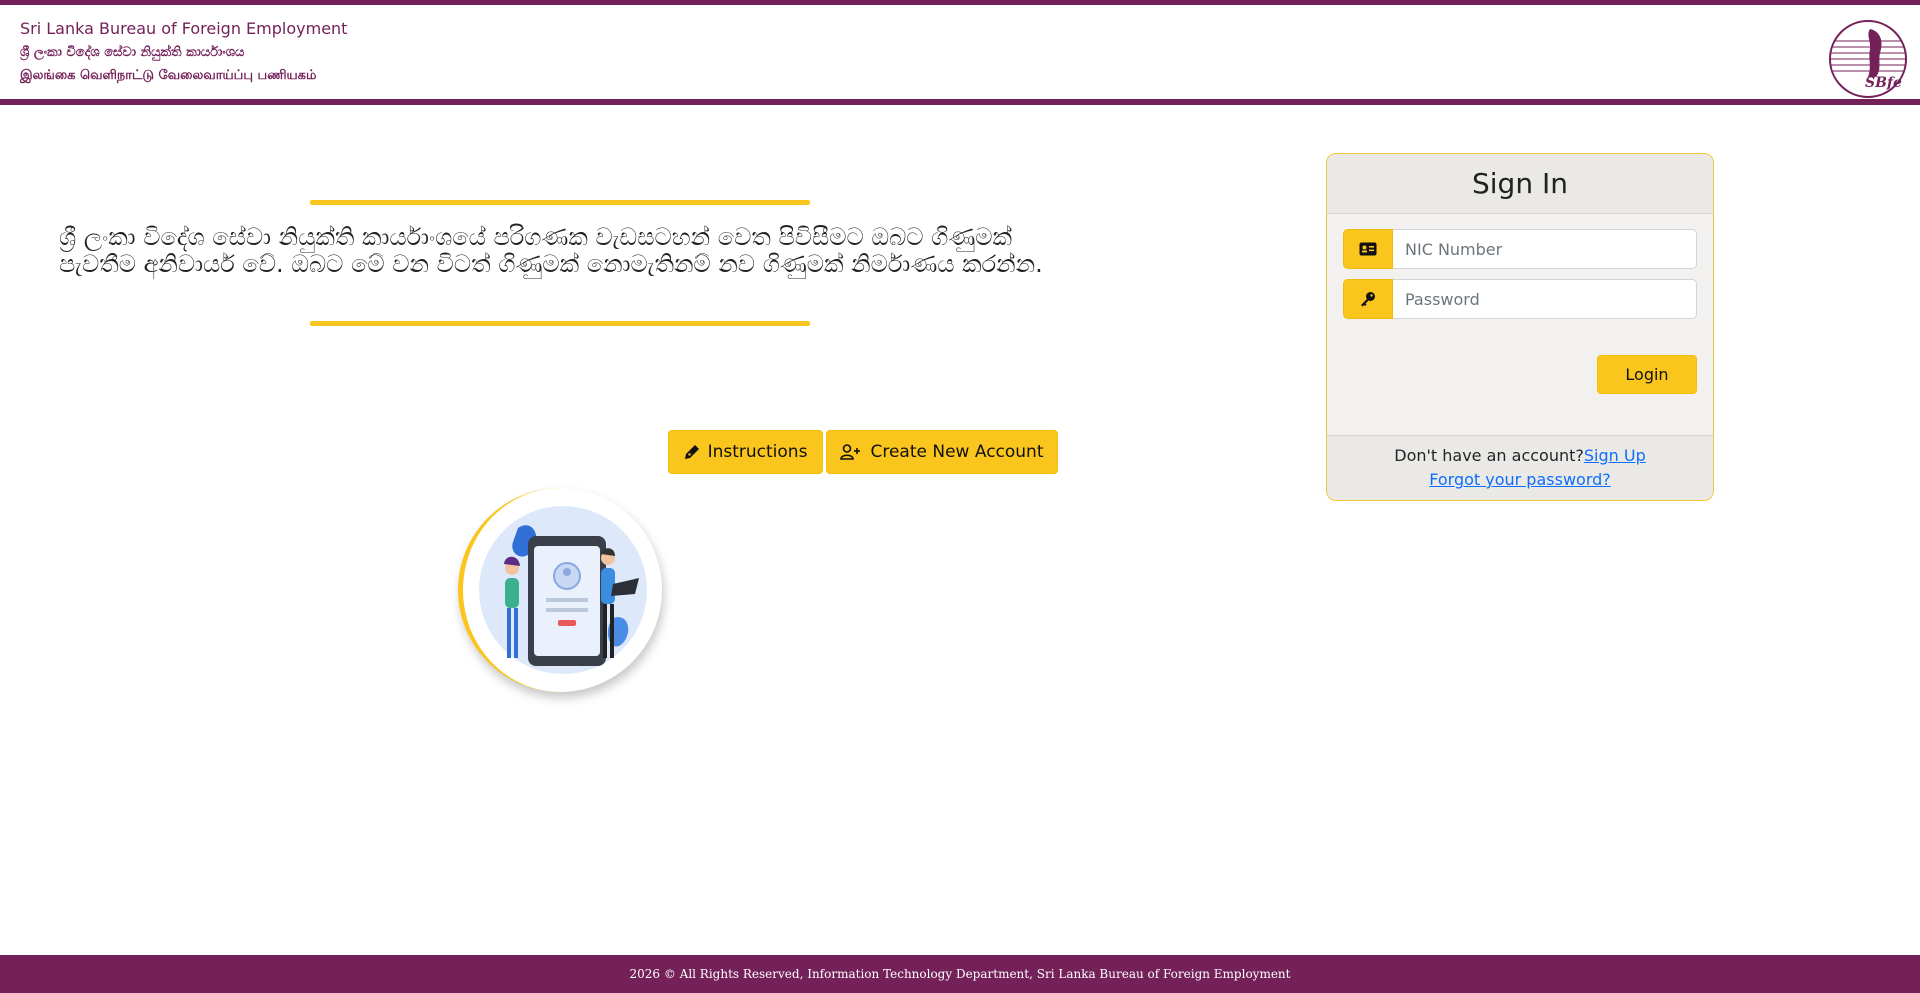 Image resolution: width=1920 pixels, height=993 pixels. Describe the element at coordinates (1368, 299) in the screenshot. I see `key-icon` at that location.